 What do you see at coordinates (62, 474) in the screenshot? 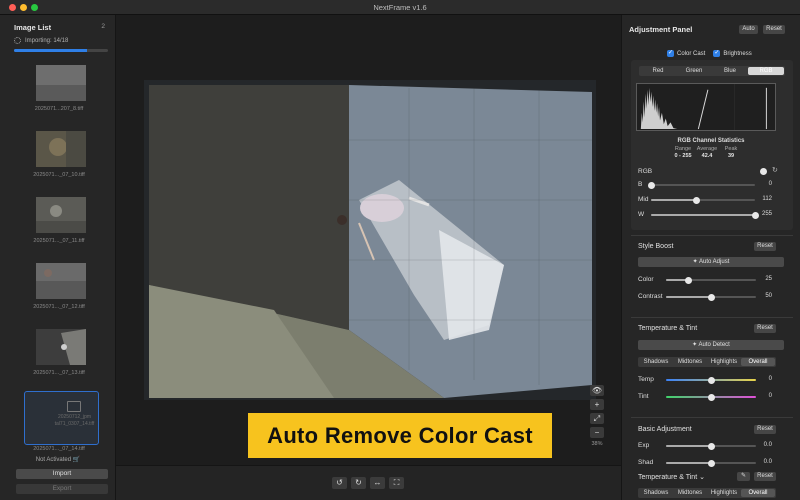
I see `import-button: Import` at bounding box center [62, 474].